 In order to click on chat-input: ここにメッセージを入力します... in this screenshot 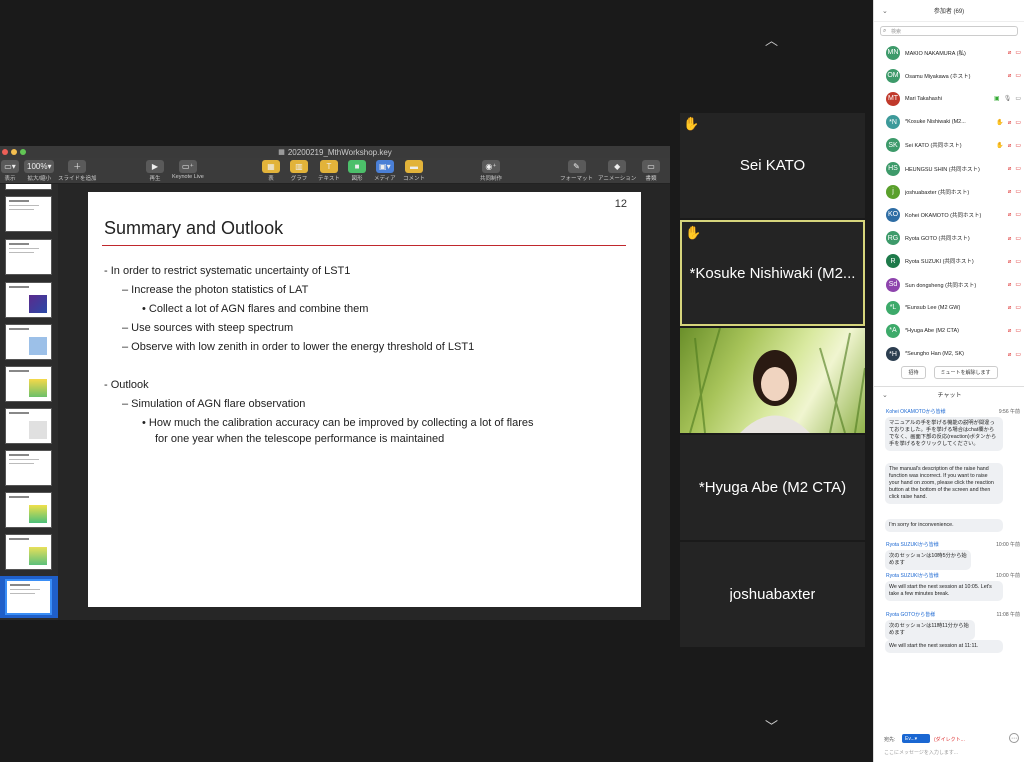, I will do `click(921, 752)`.